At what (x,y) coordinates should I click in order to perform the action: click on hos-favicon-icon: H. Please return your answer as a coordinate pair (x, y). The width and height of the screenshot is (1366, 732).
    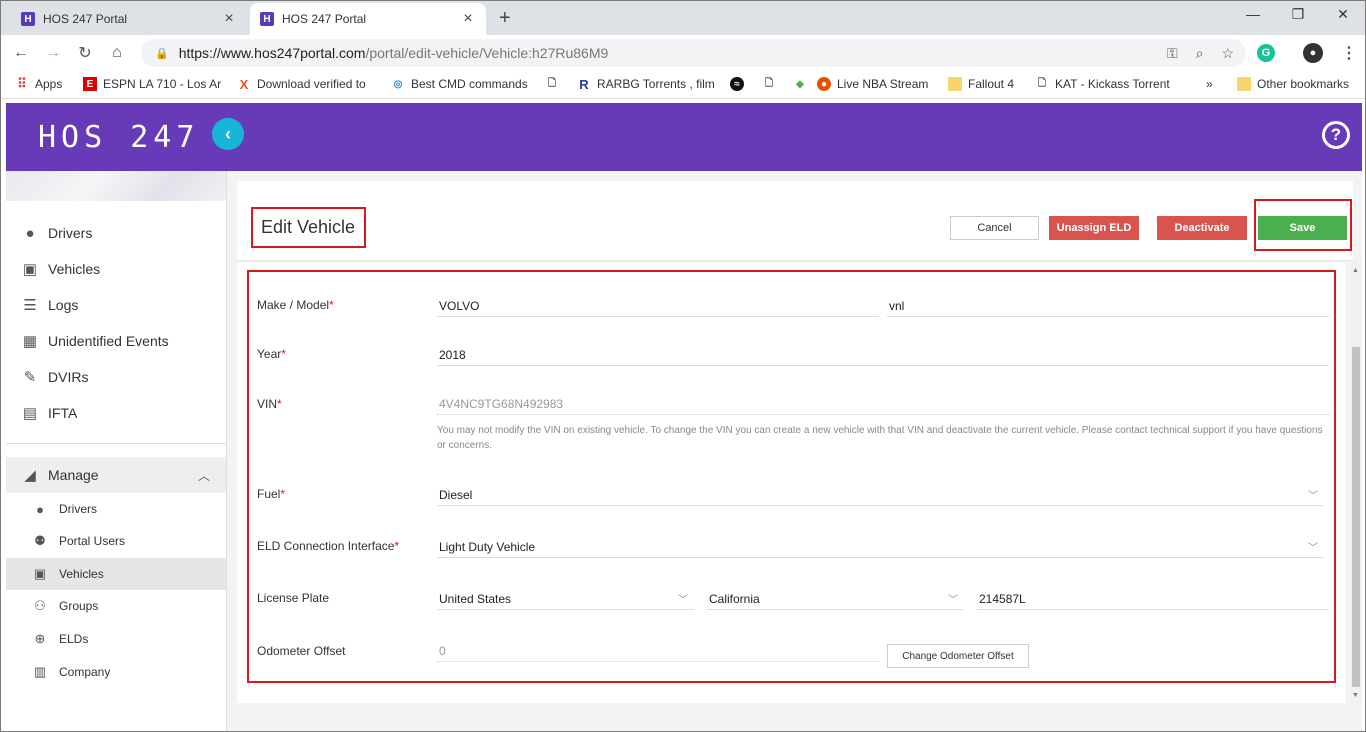
    Looking at the image, I should click on (28, 19).